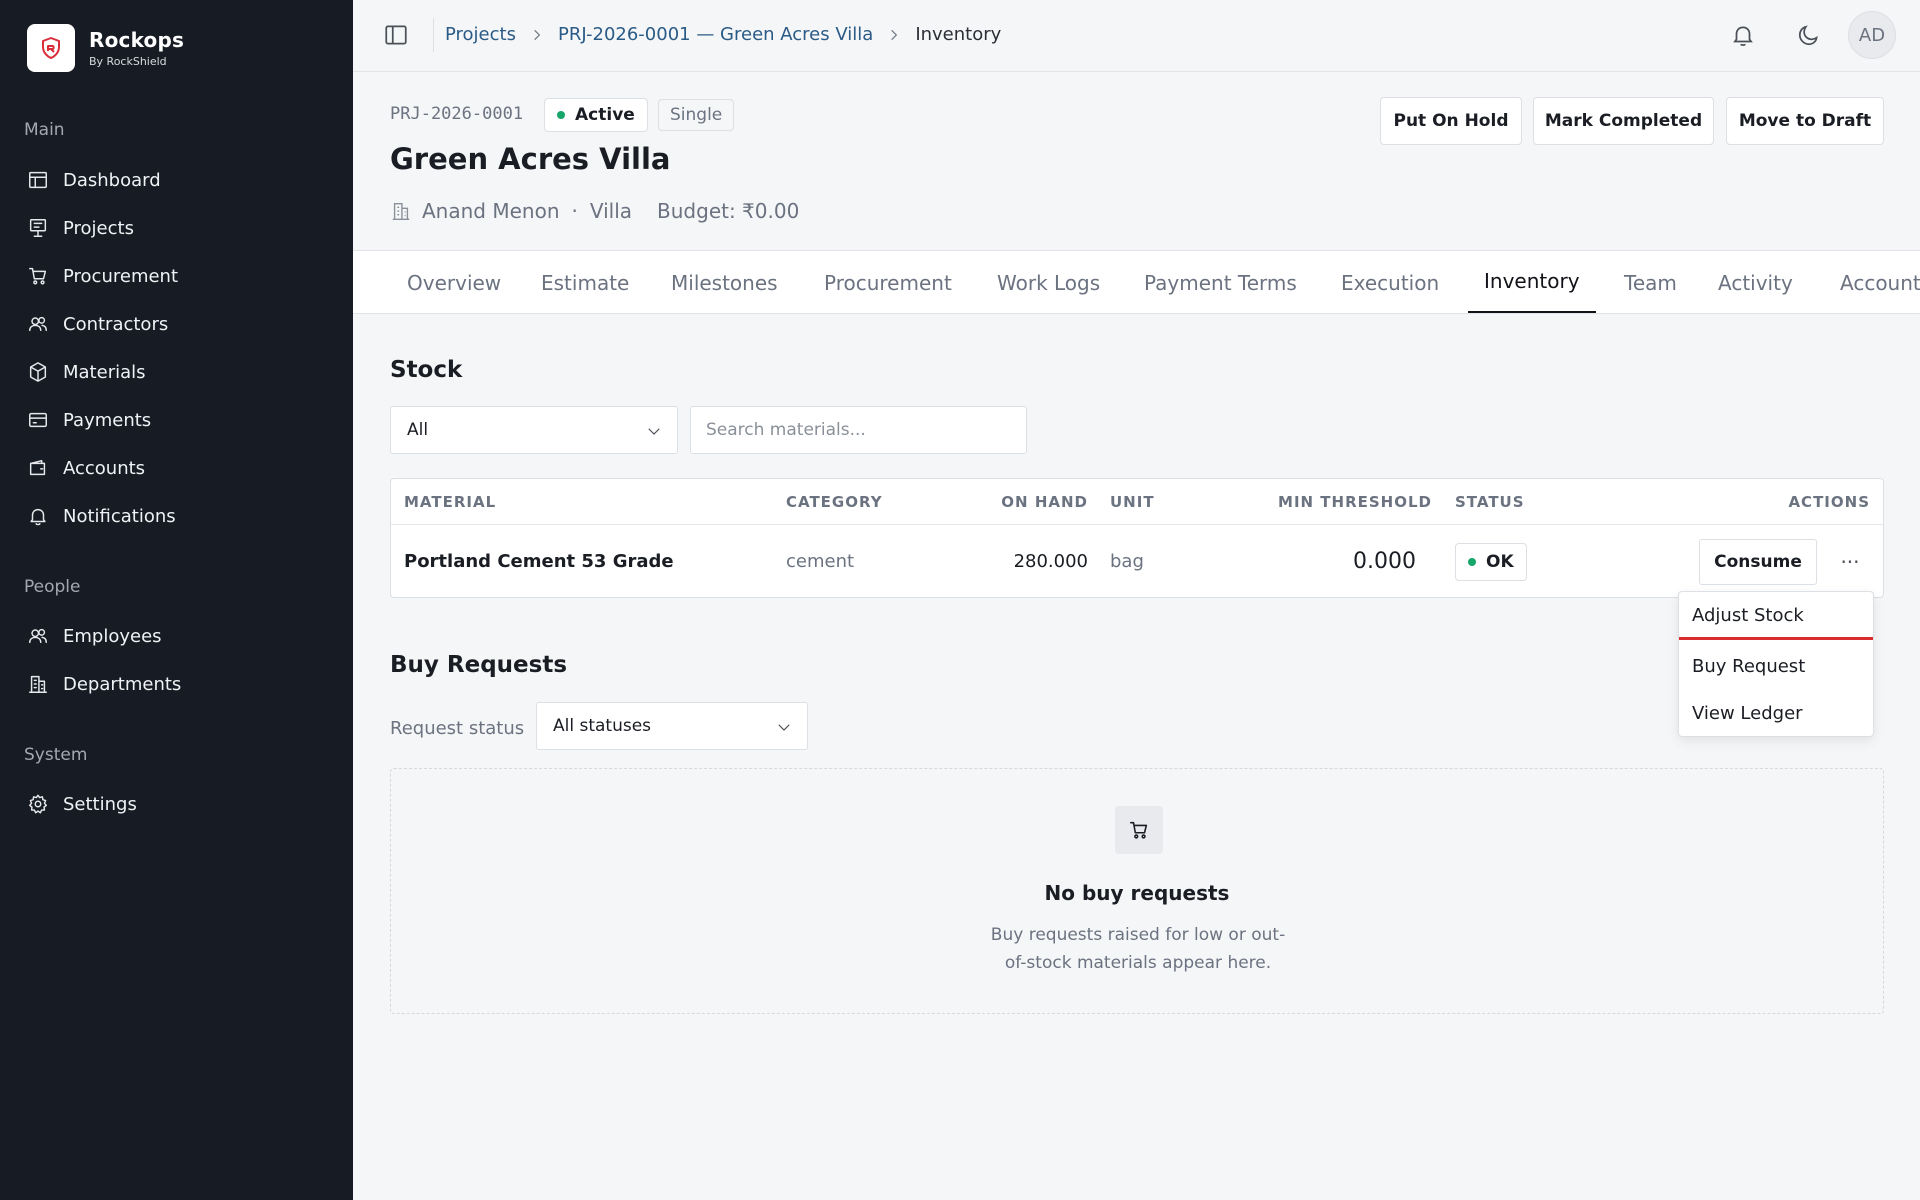  Describe the element at coordinates (480, 34) in the screenshot. I see `breadcrumb-projects: Projects` at that location.